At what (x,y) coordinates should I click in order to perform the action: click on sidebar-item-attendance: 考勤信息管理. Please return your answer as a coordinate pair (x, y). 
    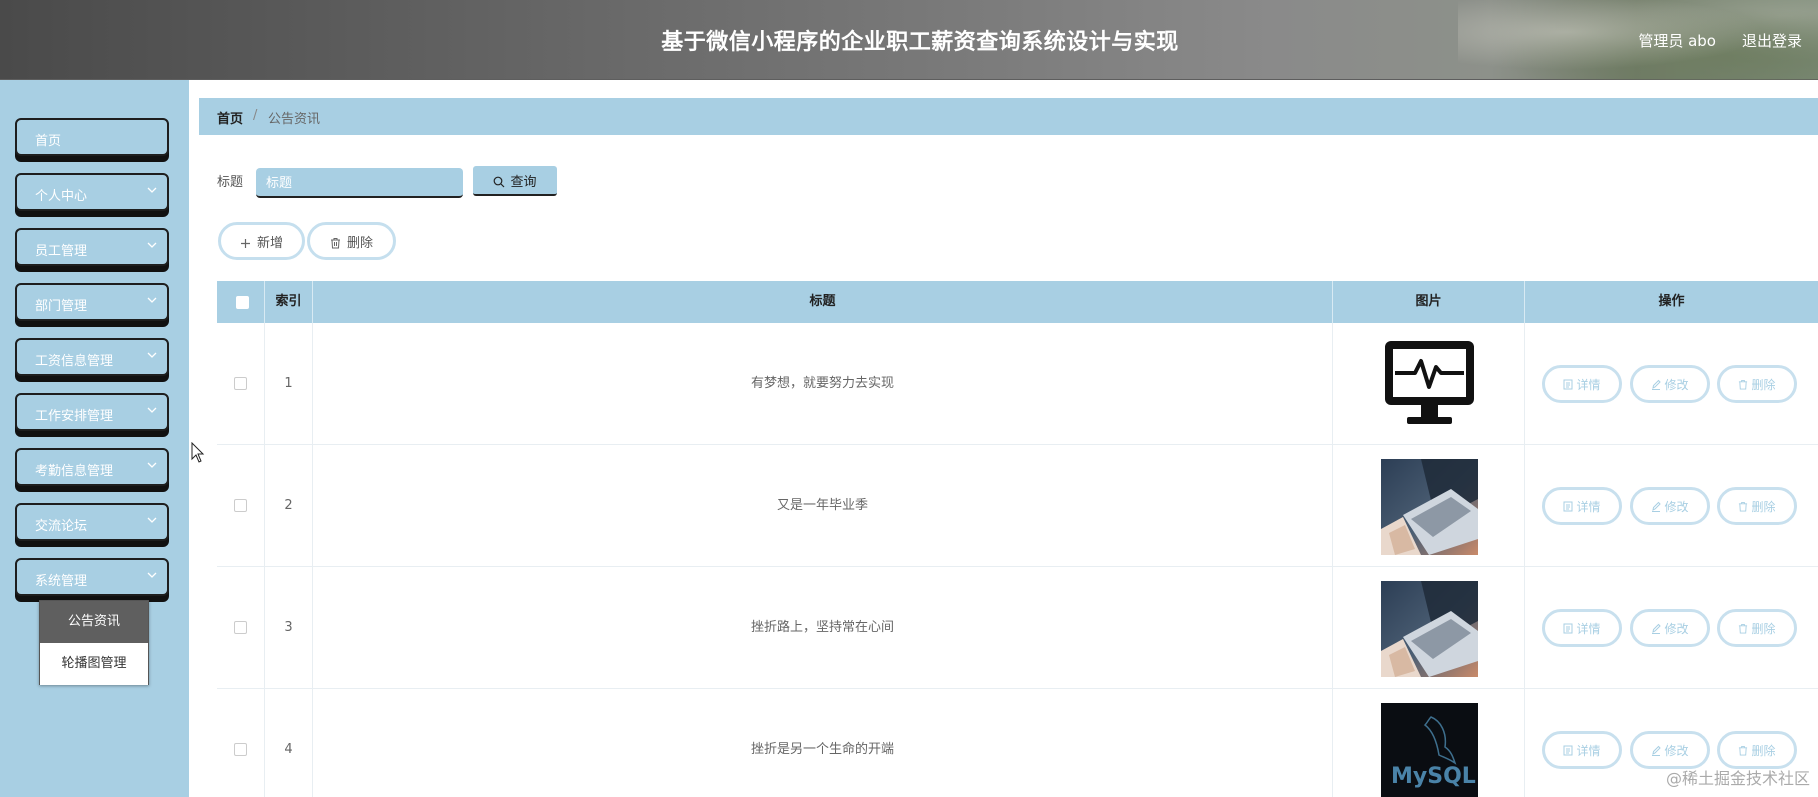
    Looking at the image, I should click on (92, 467).